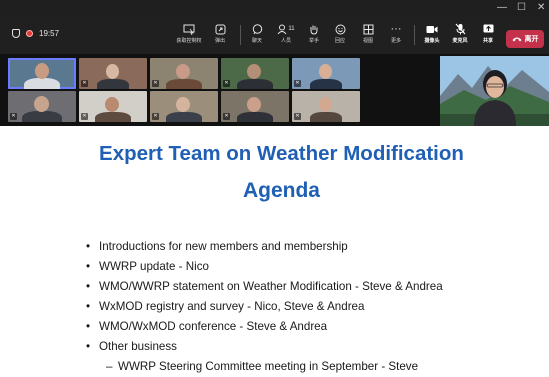 This screenshot has width=549, height=377. I want to click on view-button: 视图, so click(368, 33).